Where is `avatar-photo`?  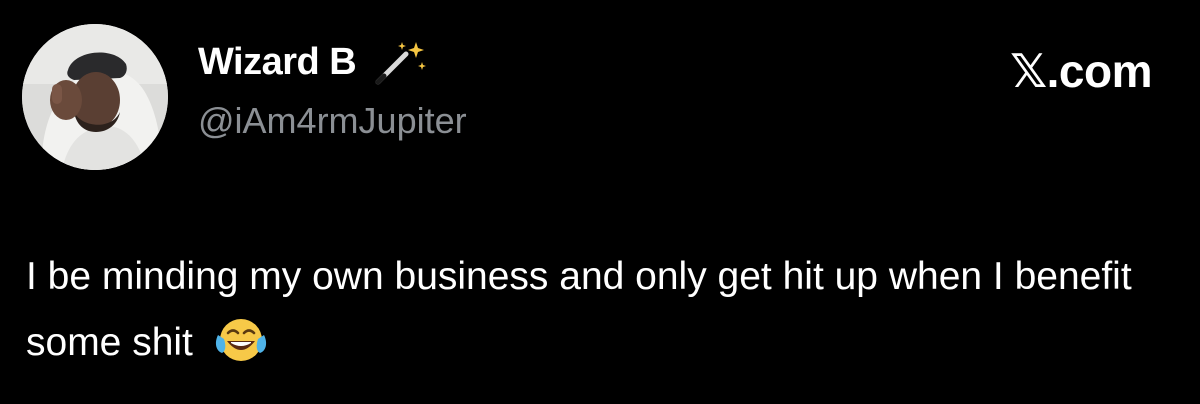 avatar-photo is located at coordinates (95, 97).